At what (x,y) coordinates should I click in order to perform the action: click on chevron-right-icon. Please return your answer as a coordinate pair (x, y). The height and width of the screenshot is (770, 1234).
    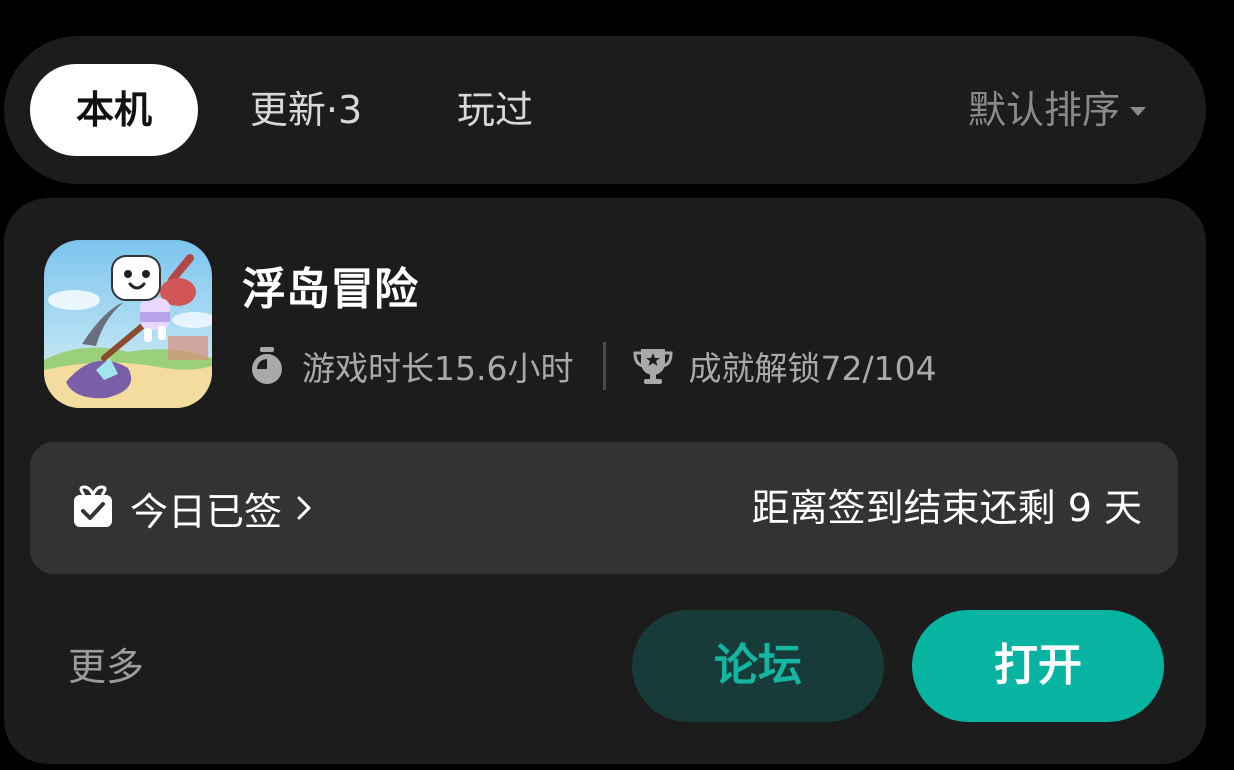
    Looking at the image, I should click on (304, 508).